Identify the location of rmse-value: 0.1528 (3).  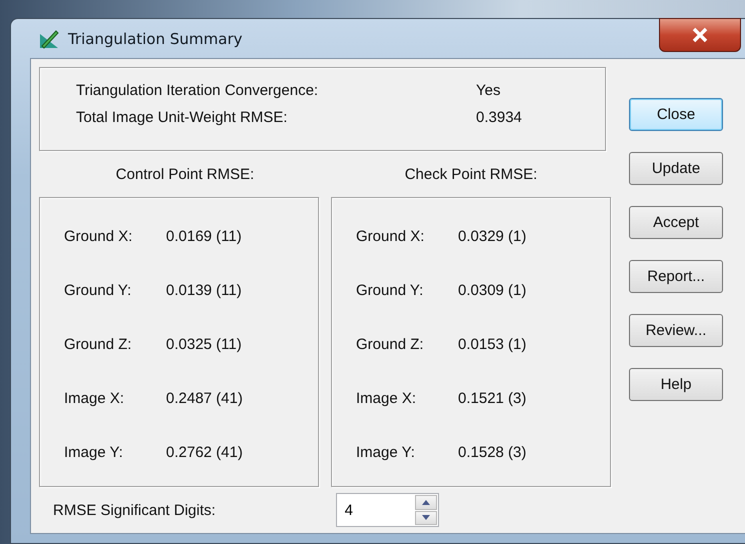
(493, 453).